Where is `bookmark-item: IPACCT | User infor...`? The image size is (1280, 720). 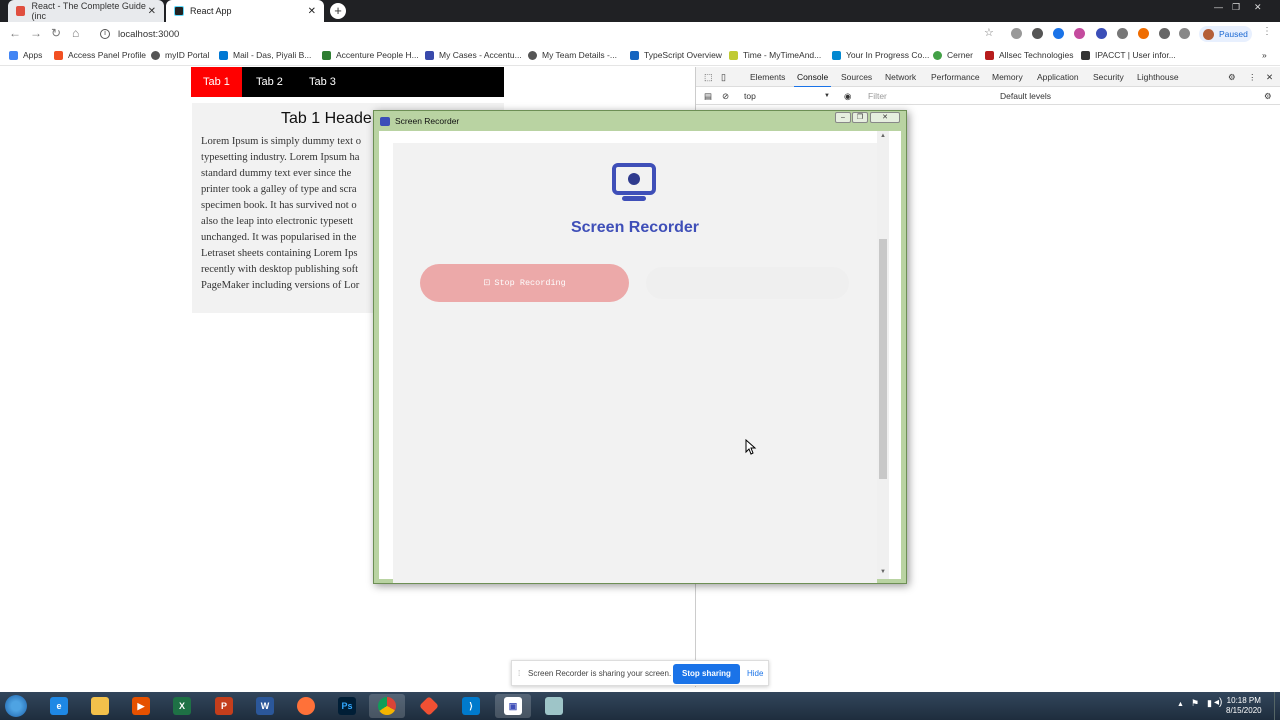 bookmark-item: IPACCT | User infor... is located at coordinates (1128, 55).